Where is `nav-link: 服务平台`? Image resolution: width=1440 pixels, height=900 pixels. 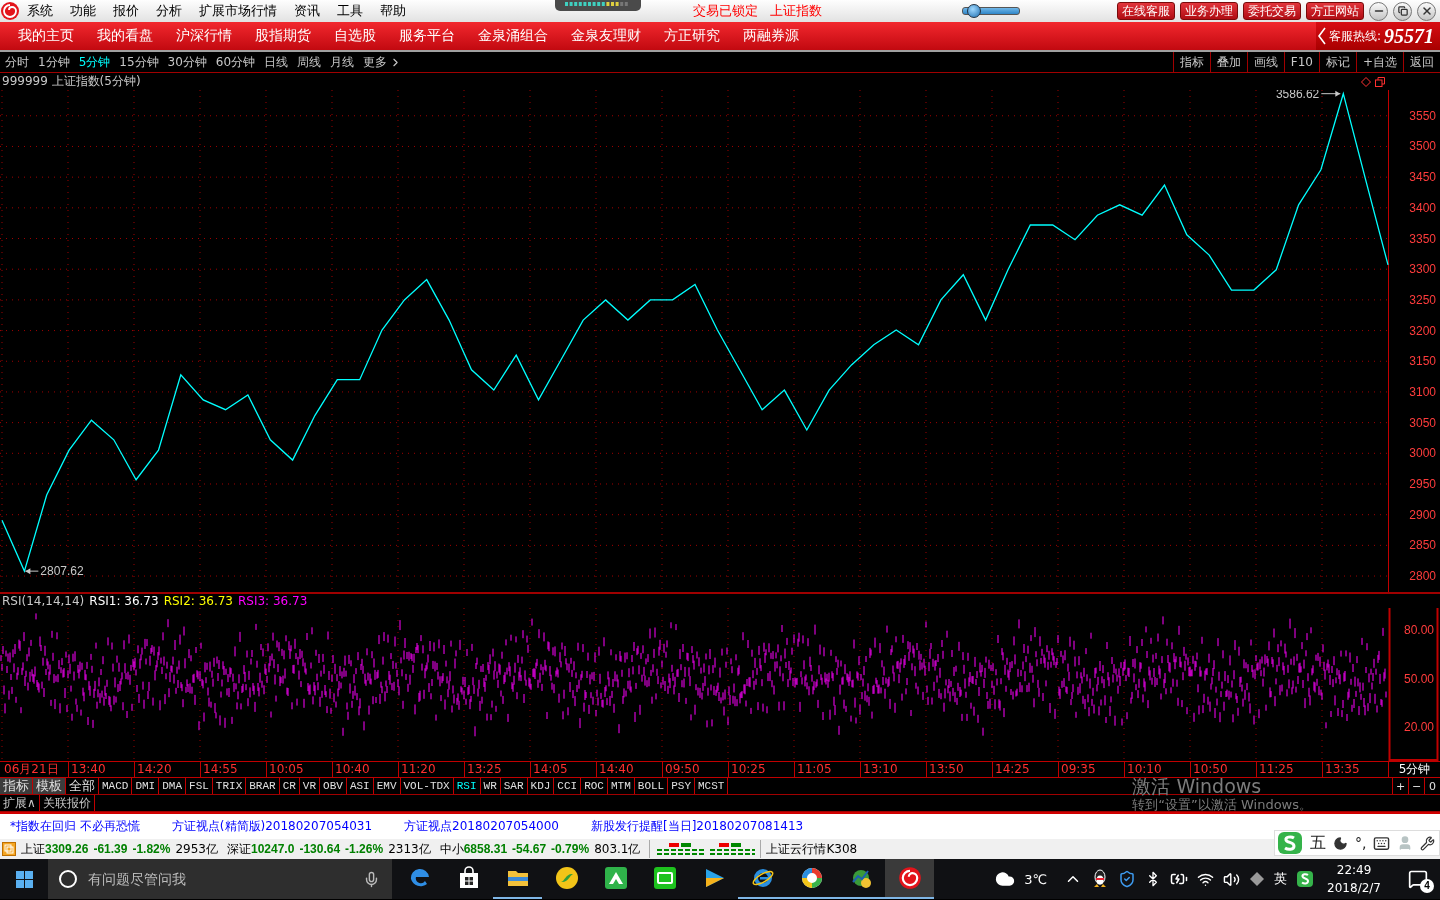
nav-link: 服务平台 is located at coordinates (427, 36).